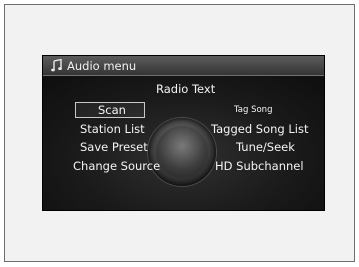 The height and width of the screenshot is (267, 359). What do you see at coordinates (56, 65) in the screenshot?
I see `music-note-icon` at bounding box center [56, 65].